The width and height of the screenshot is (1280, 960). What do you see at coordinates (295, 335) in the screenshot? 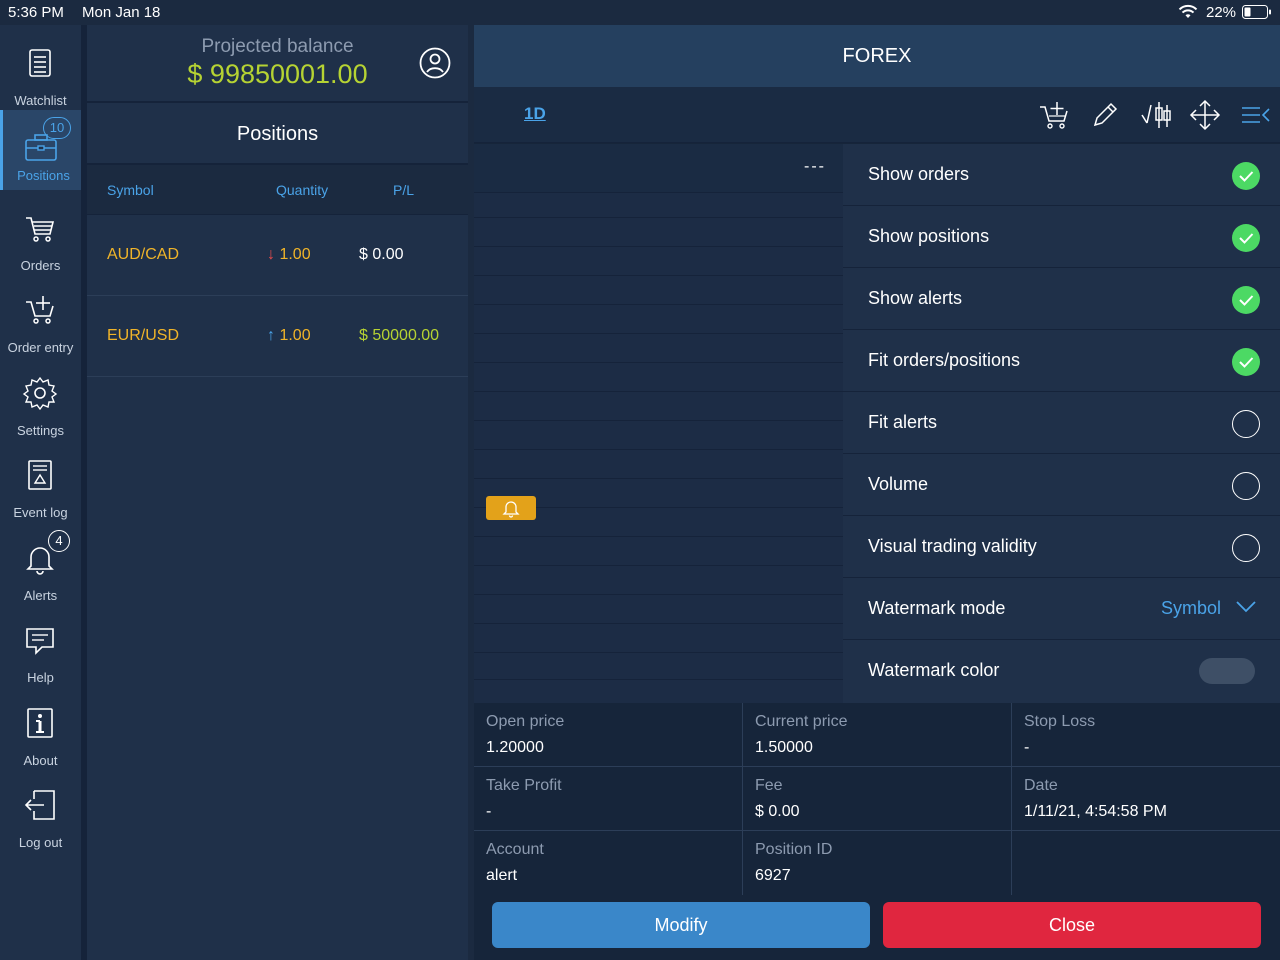
I see `row-quantity-value: 1.00` at bounding box center [295, 335].